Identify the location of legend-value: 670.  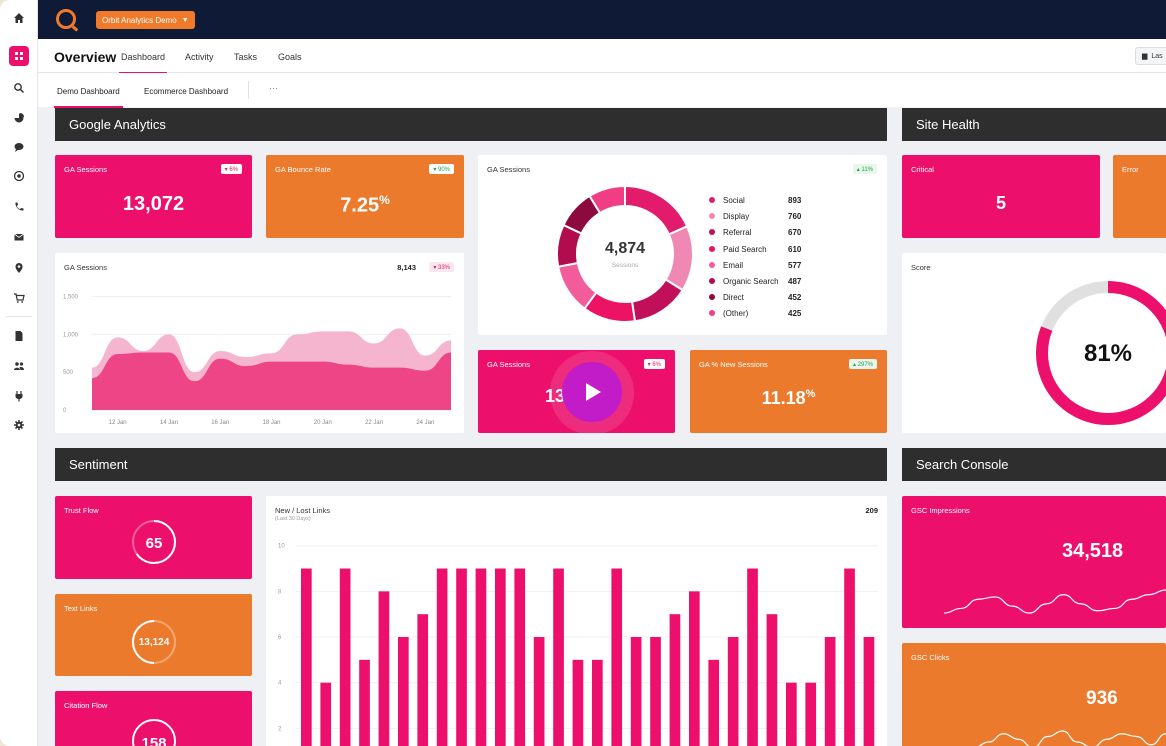
(795, 233).